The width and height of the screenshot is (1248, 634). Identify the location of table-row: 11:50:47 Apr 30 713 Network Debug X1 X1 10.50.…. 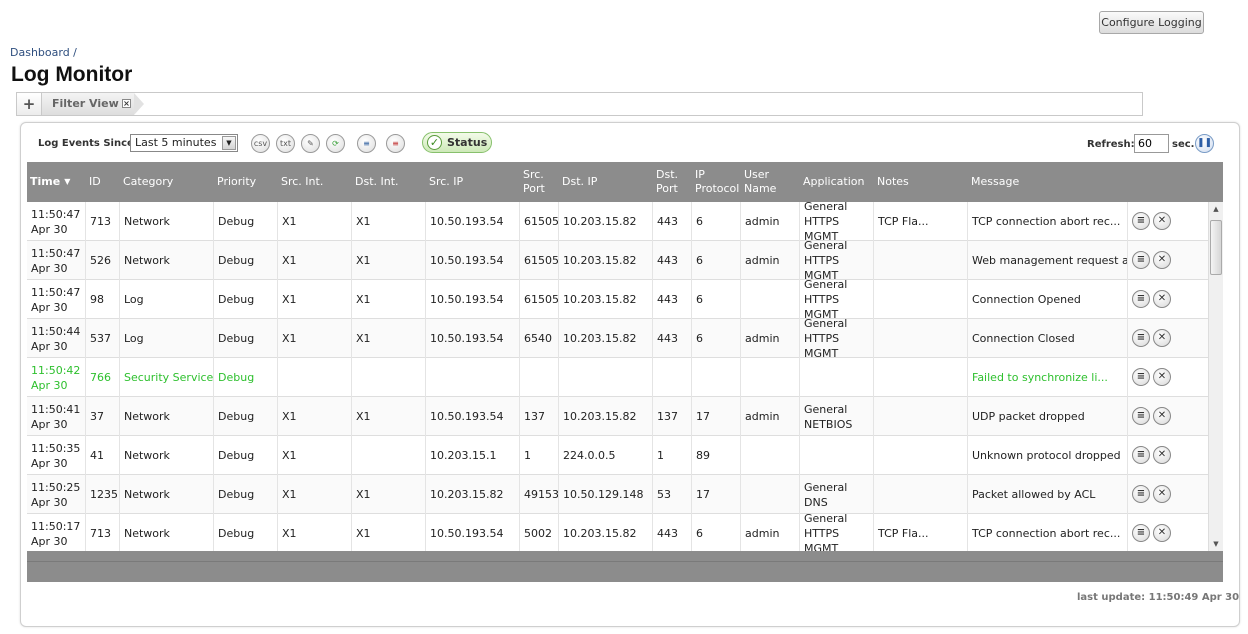
(617, 221).